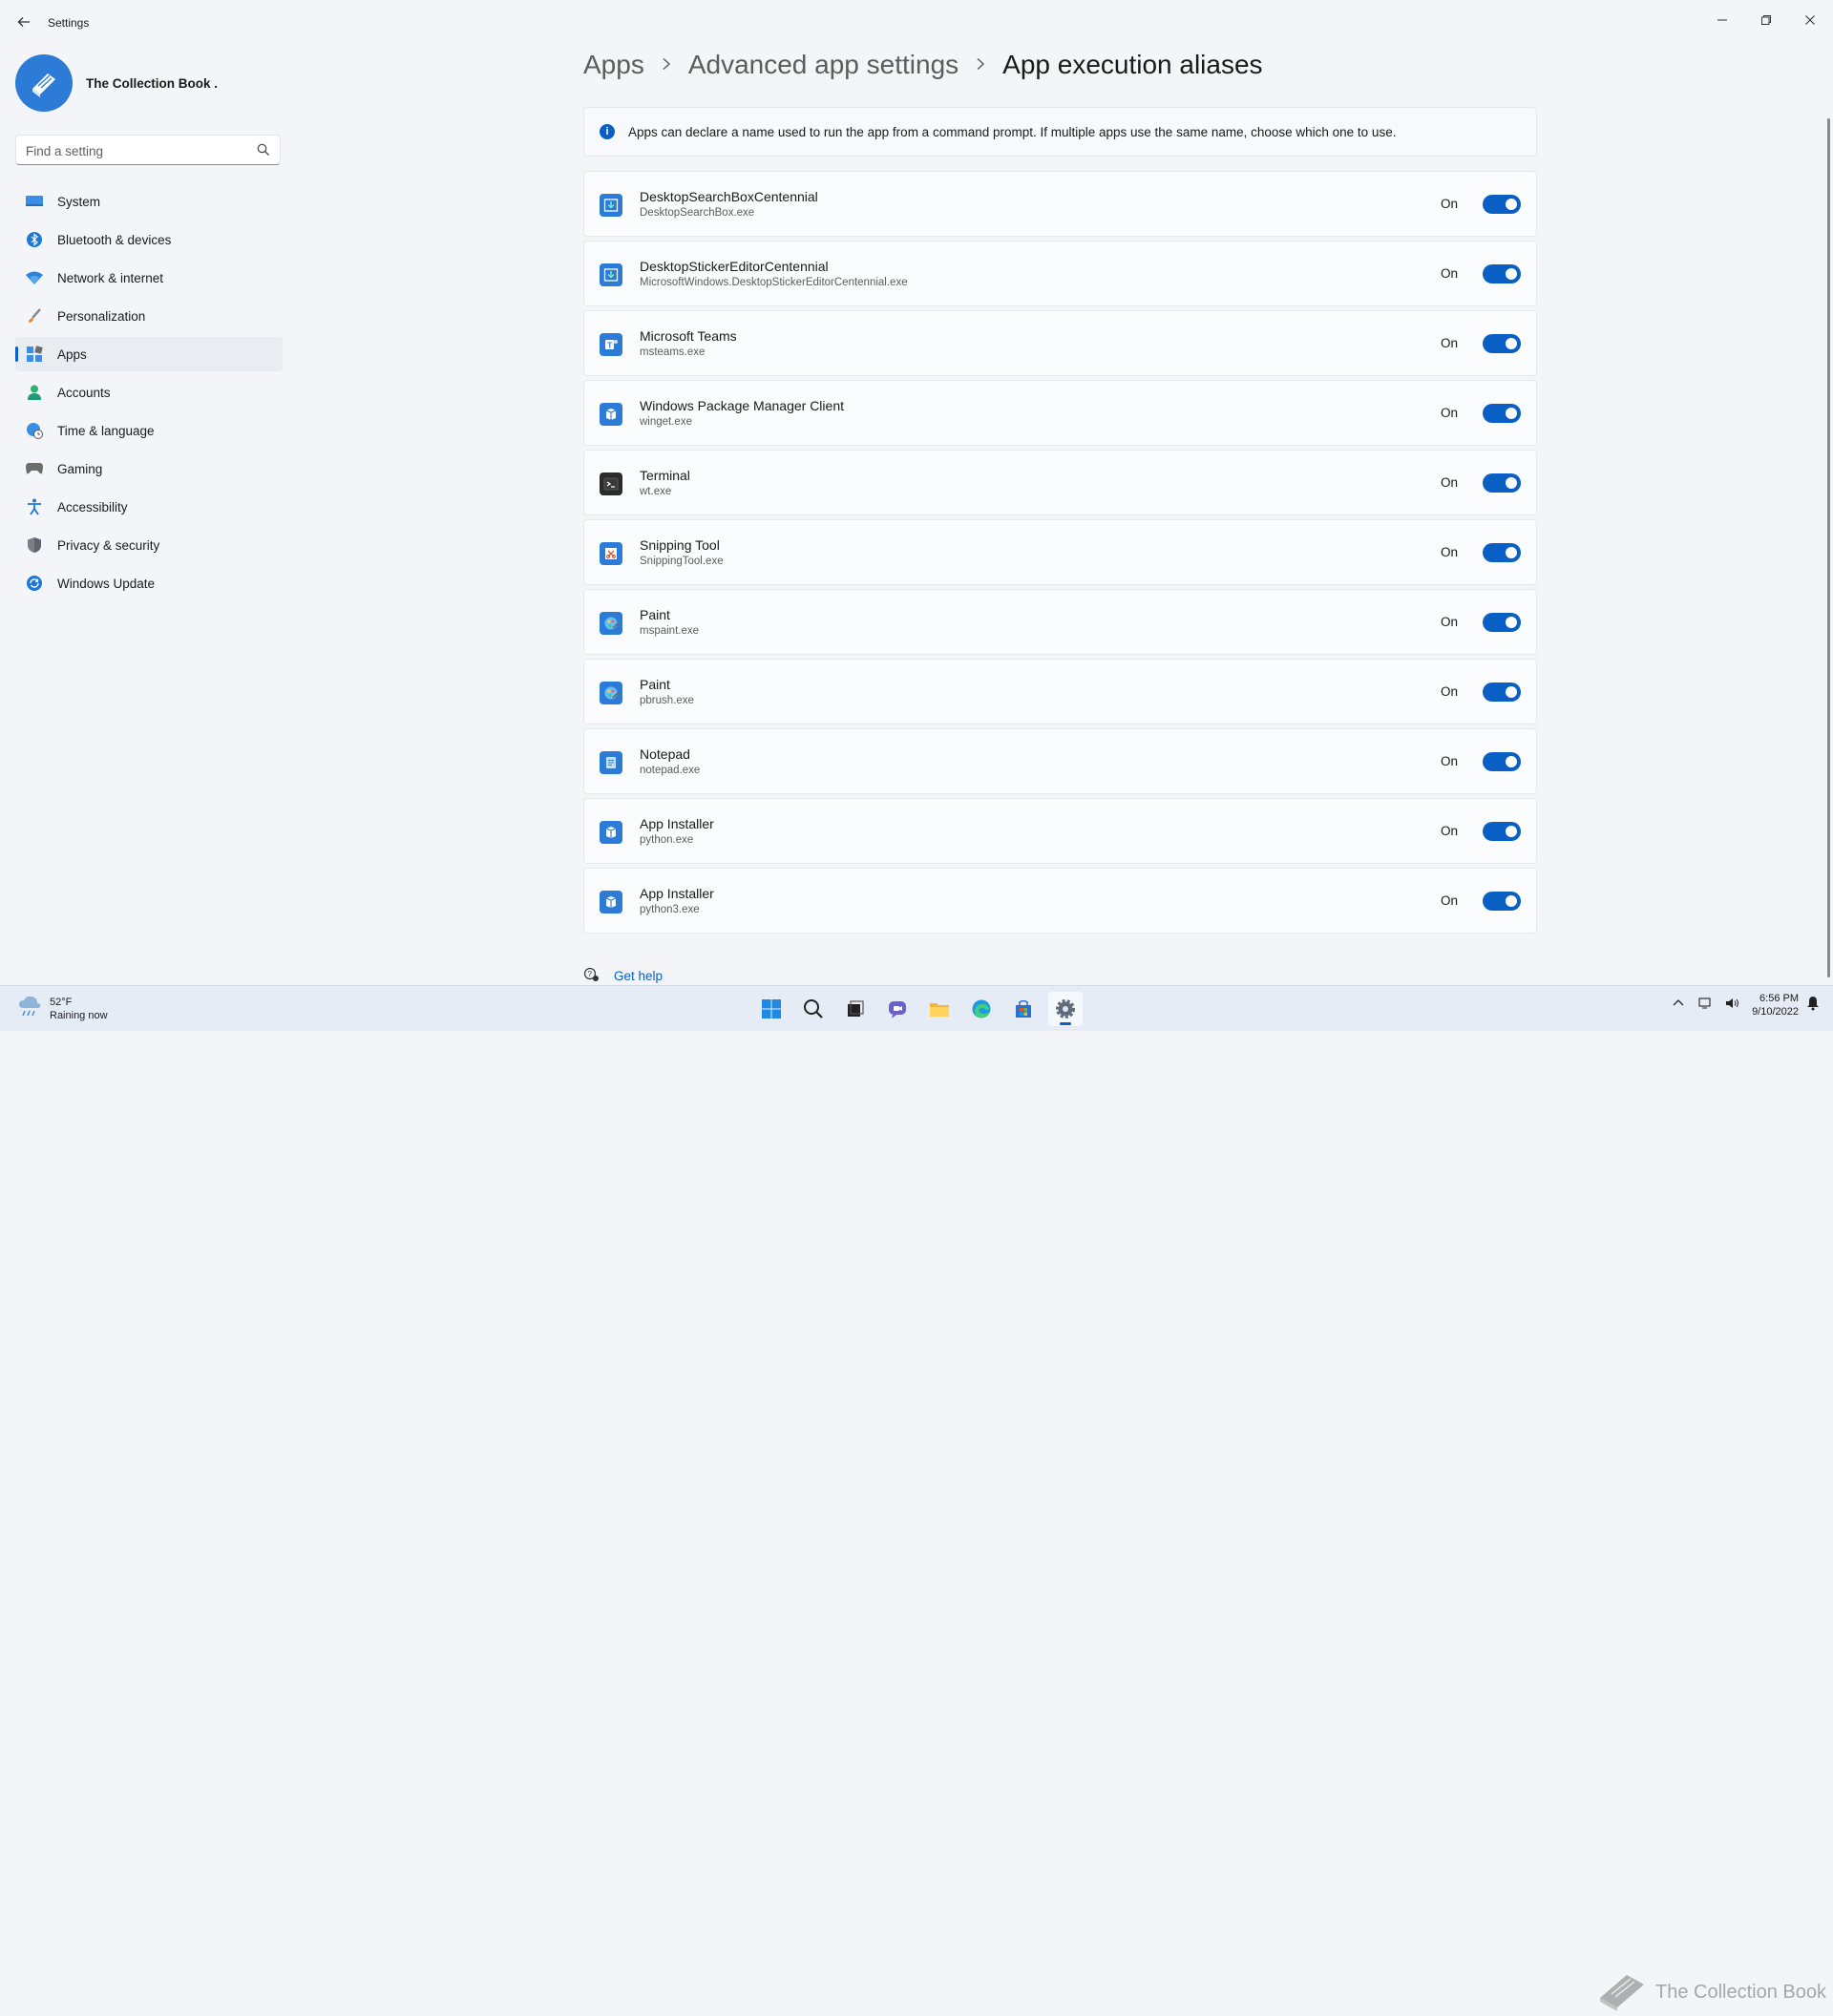  What do you see at coordinates (613, 65) in the screenshot?
I see `breadcrumb-apps: Apps` at bounding box center [613, 65].